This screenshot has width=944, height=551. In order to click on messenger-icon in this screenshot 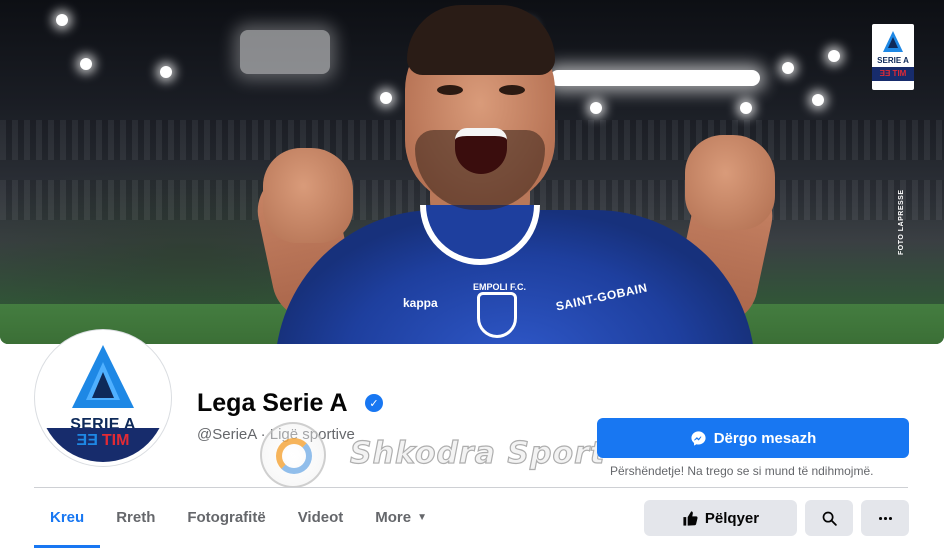, I will do `click(698, 438)`.